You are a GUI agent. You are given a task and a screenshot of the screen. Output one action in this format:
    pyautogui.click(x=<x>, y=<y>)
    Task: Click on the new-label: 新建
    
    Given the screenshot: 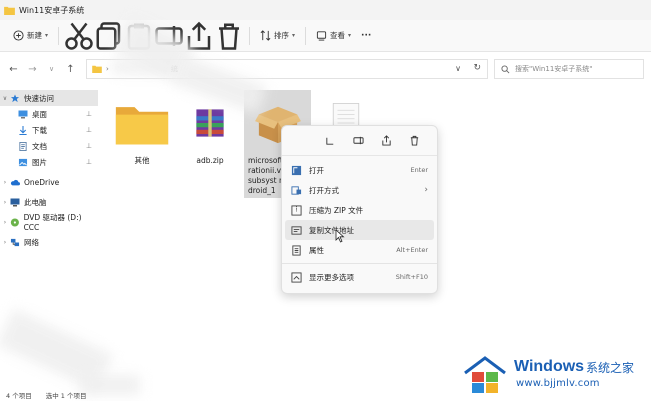 What is the action you would take?
    pyautogui.click(x=34, y=35)
    